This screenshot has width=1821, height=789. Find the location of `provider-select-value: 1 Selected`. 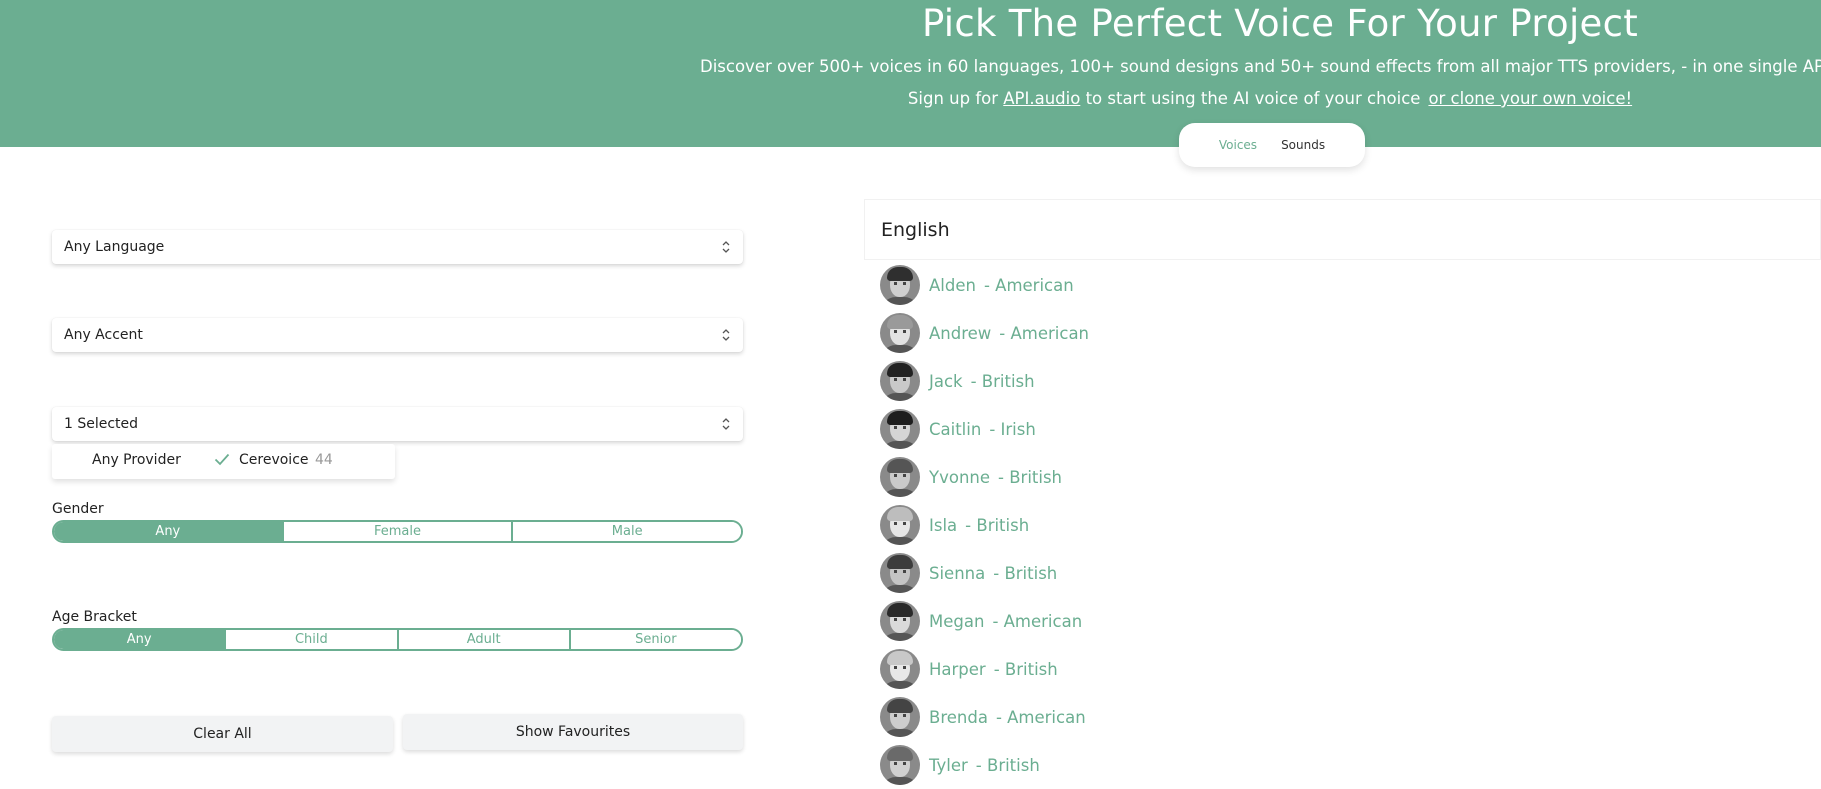

provider-select-value: 1 Selected is located at coordinates (101, 424).